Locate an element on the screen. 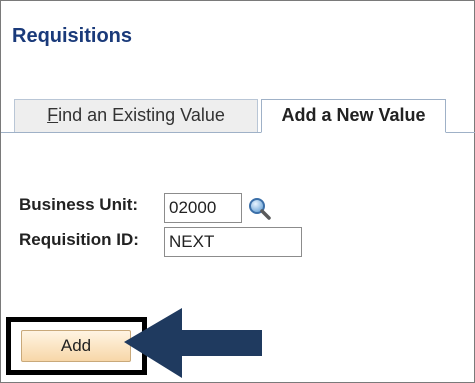 The width and height of the screenshot is (475, 383). tab-add-label: Add a New Value is located at coordinates (353, 115).